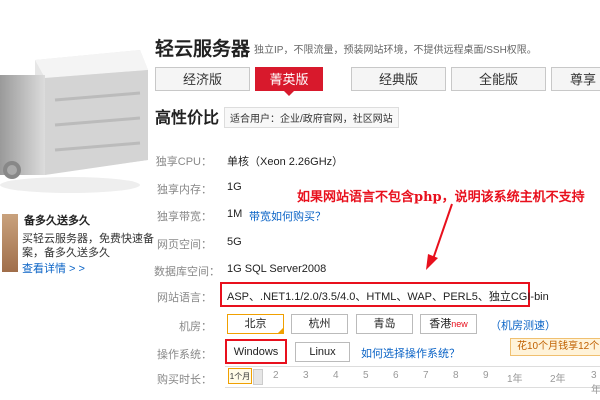 This screenshot has height=400, width=600. I want to click on webspace-label: 网页空间：, so click(184, 245).